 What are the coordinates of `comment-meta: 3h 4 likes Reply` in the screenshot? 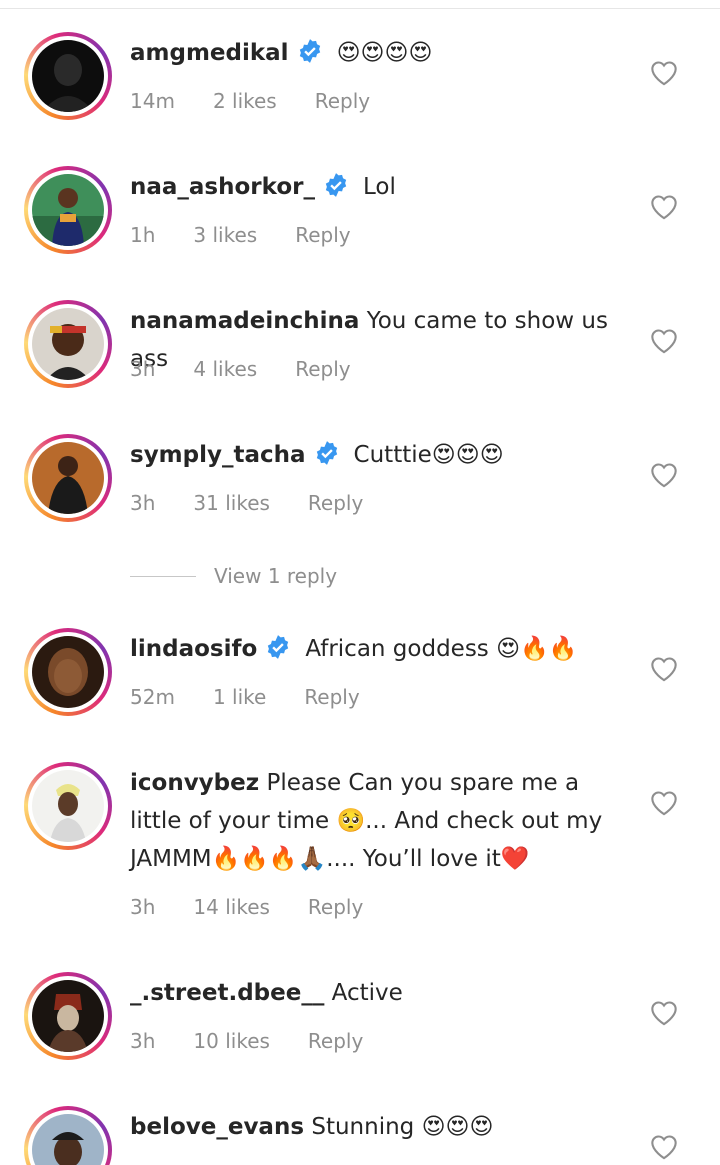 It's located at (240, 369).